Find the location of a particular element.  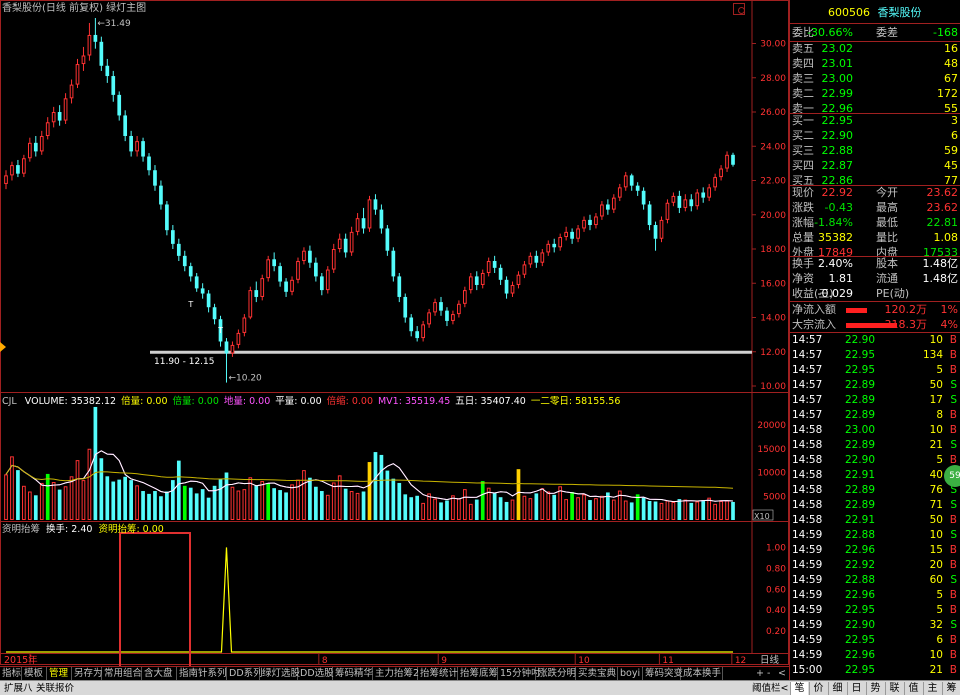

ask-label: 卖四 is located at coordinates (803, 63).